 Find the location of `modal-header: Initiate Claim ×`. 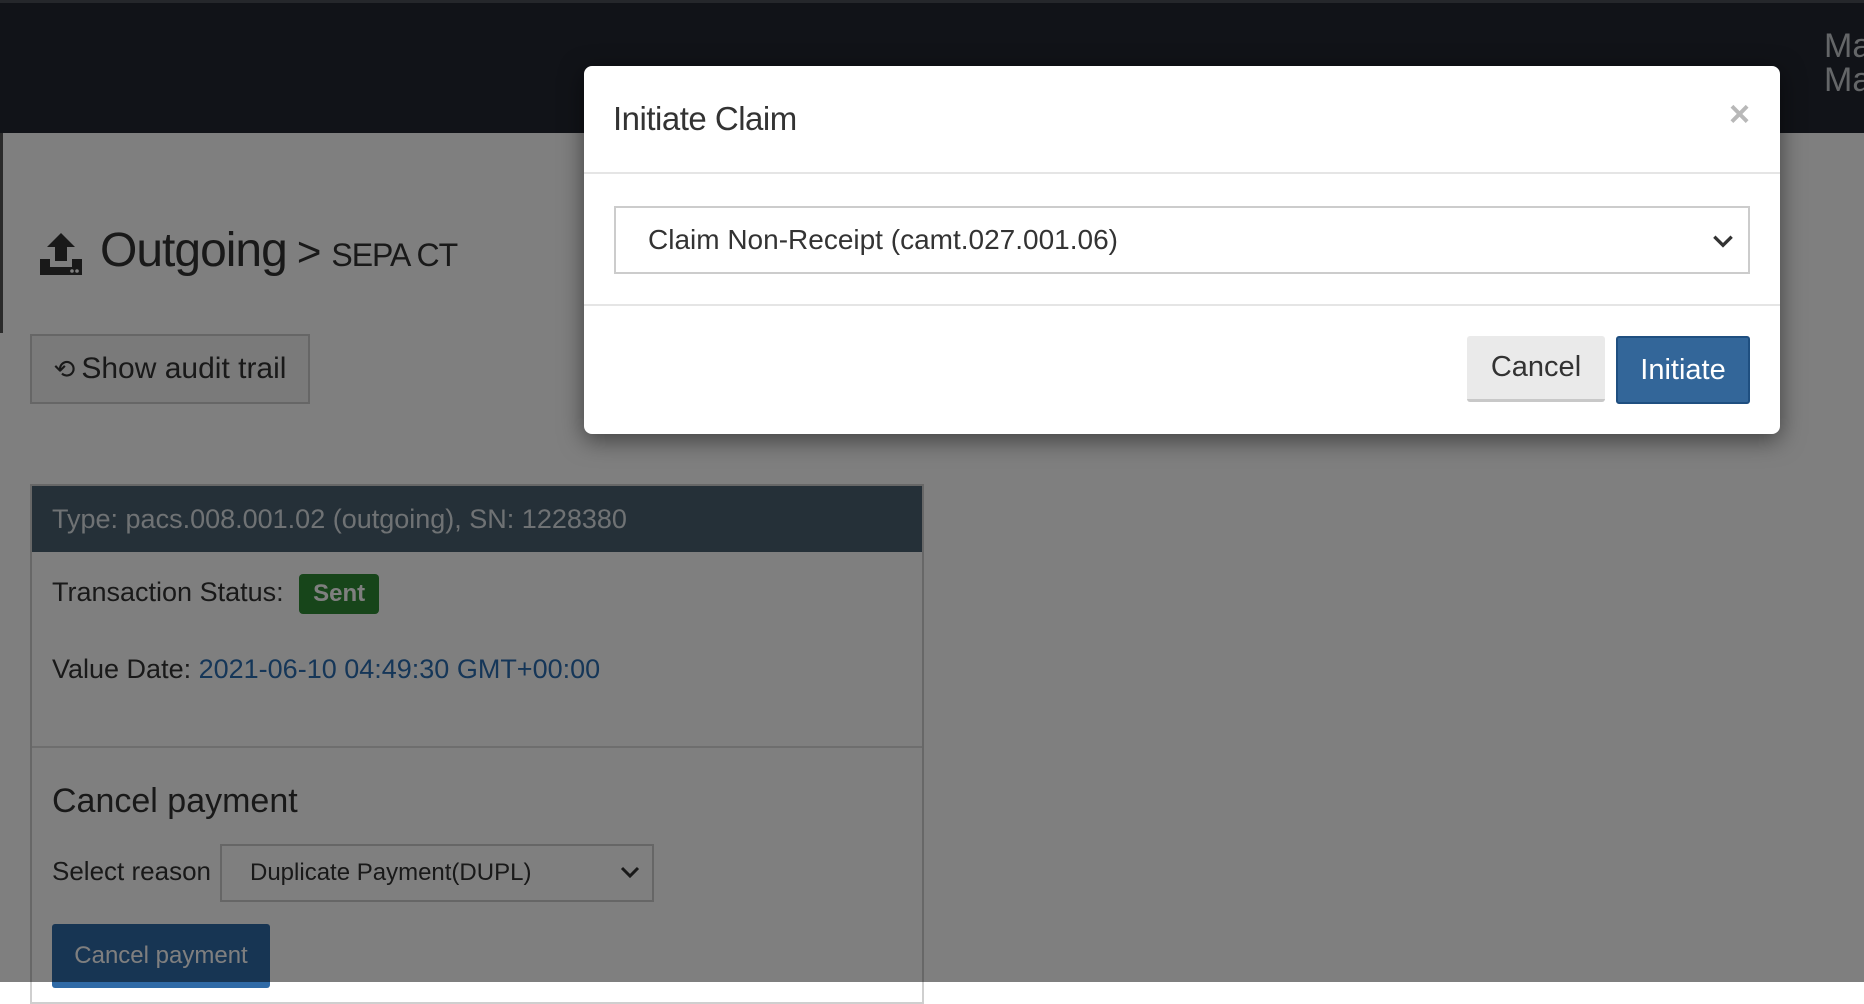

modal-header: Initiate Claim × is located at coordinates (1182, 120).